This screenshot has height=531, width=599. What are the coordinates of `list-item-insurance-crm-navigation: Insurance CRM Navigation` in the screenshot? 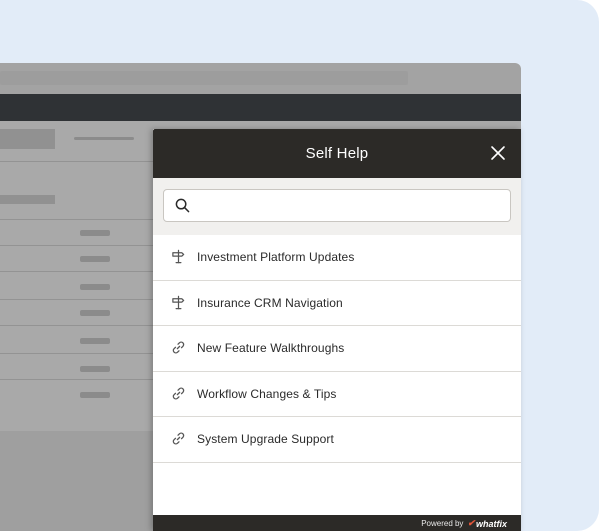 It's located at (337, 303).